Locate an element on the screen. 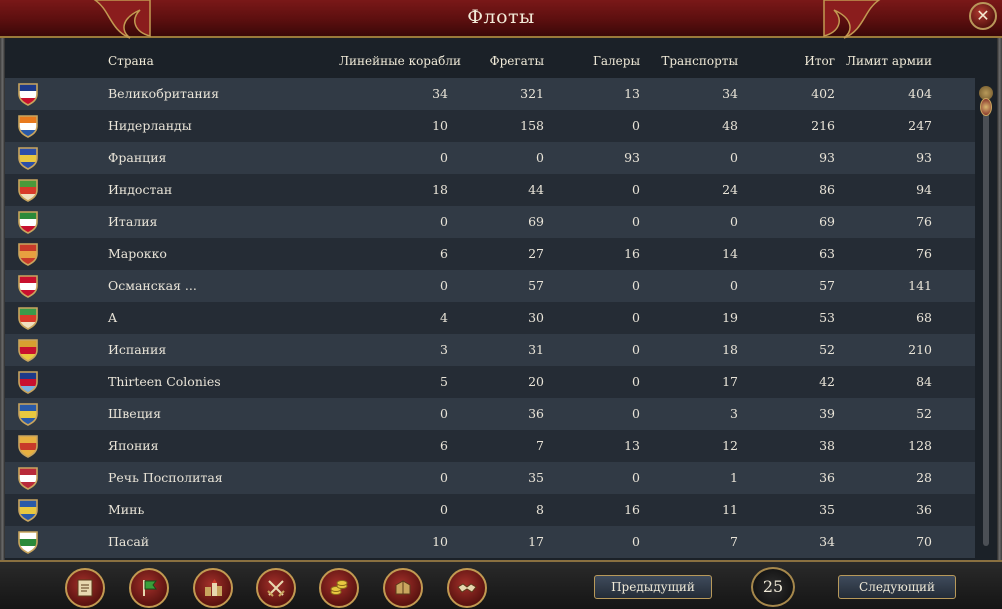 This screenshot has height=609, width=1002. cell-total: 39 is located at coordinates (827, 413).